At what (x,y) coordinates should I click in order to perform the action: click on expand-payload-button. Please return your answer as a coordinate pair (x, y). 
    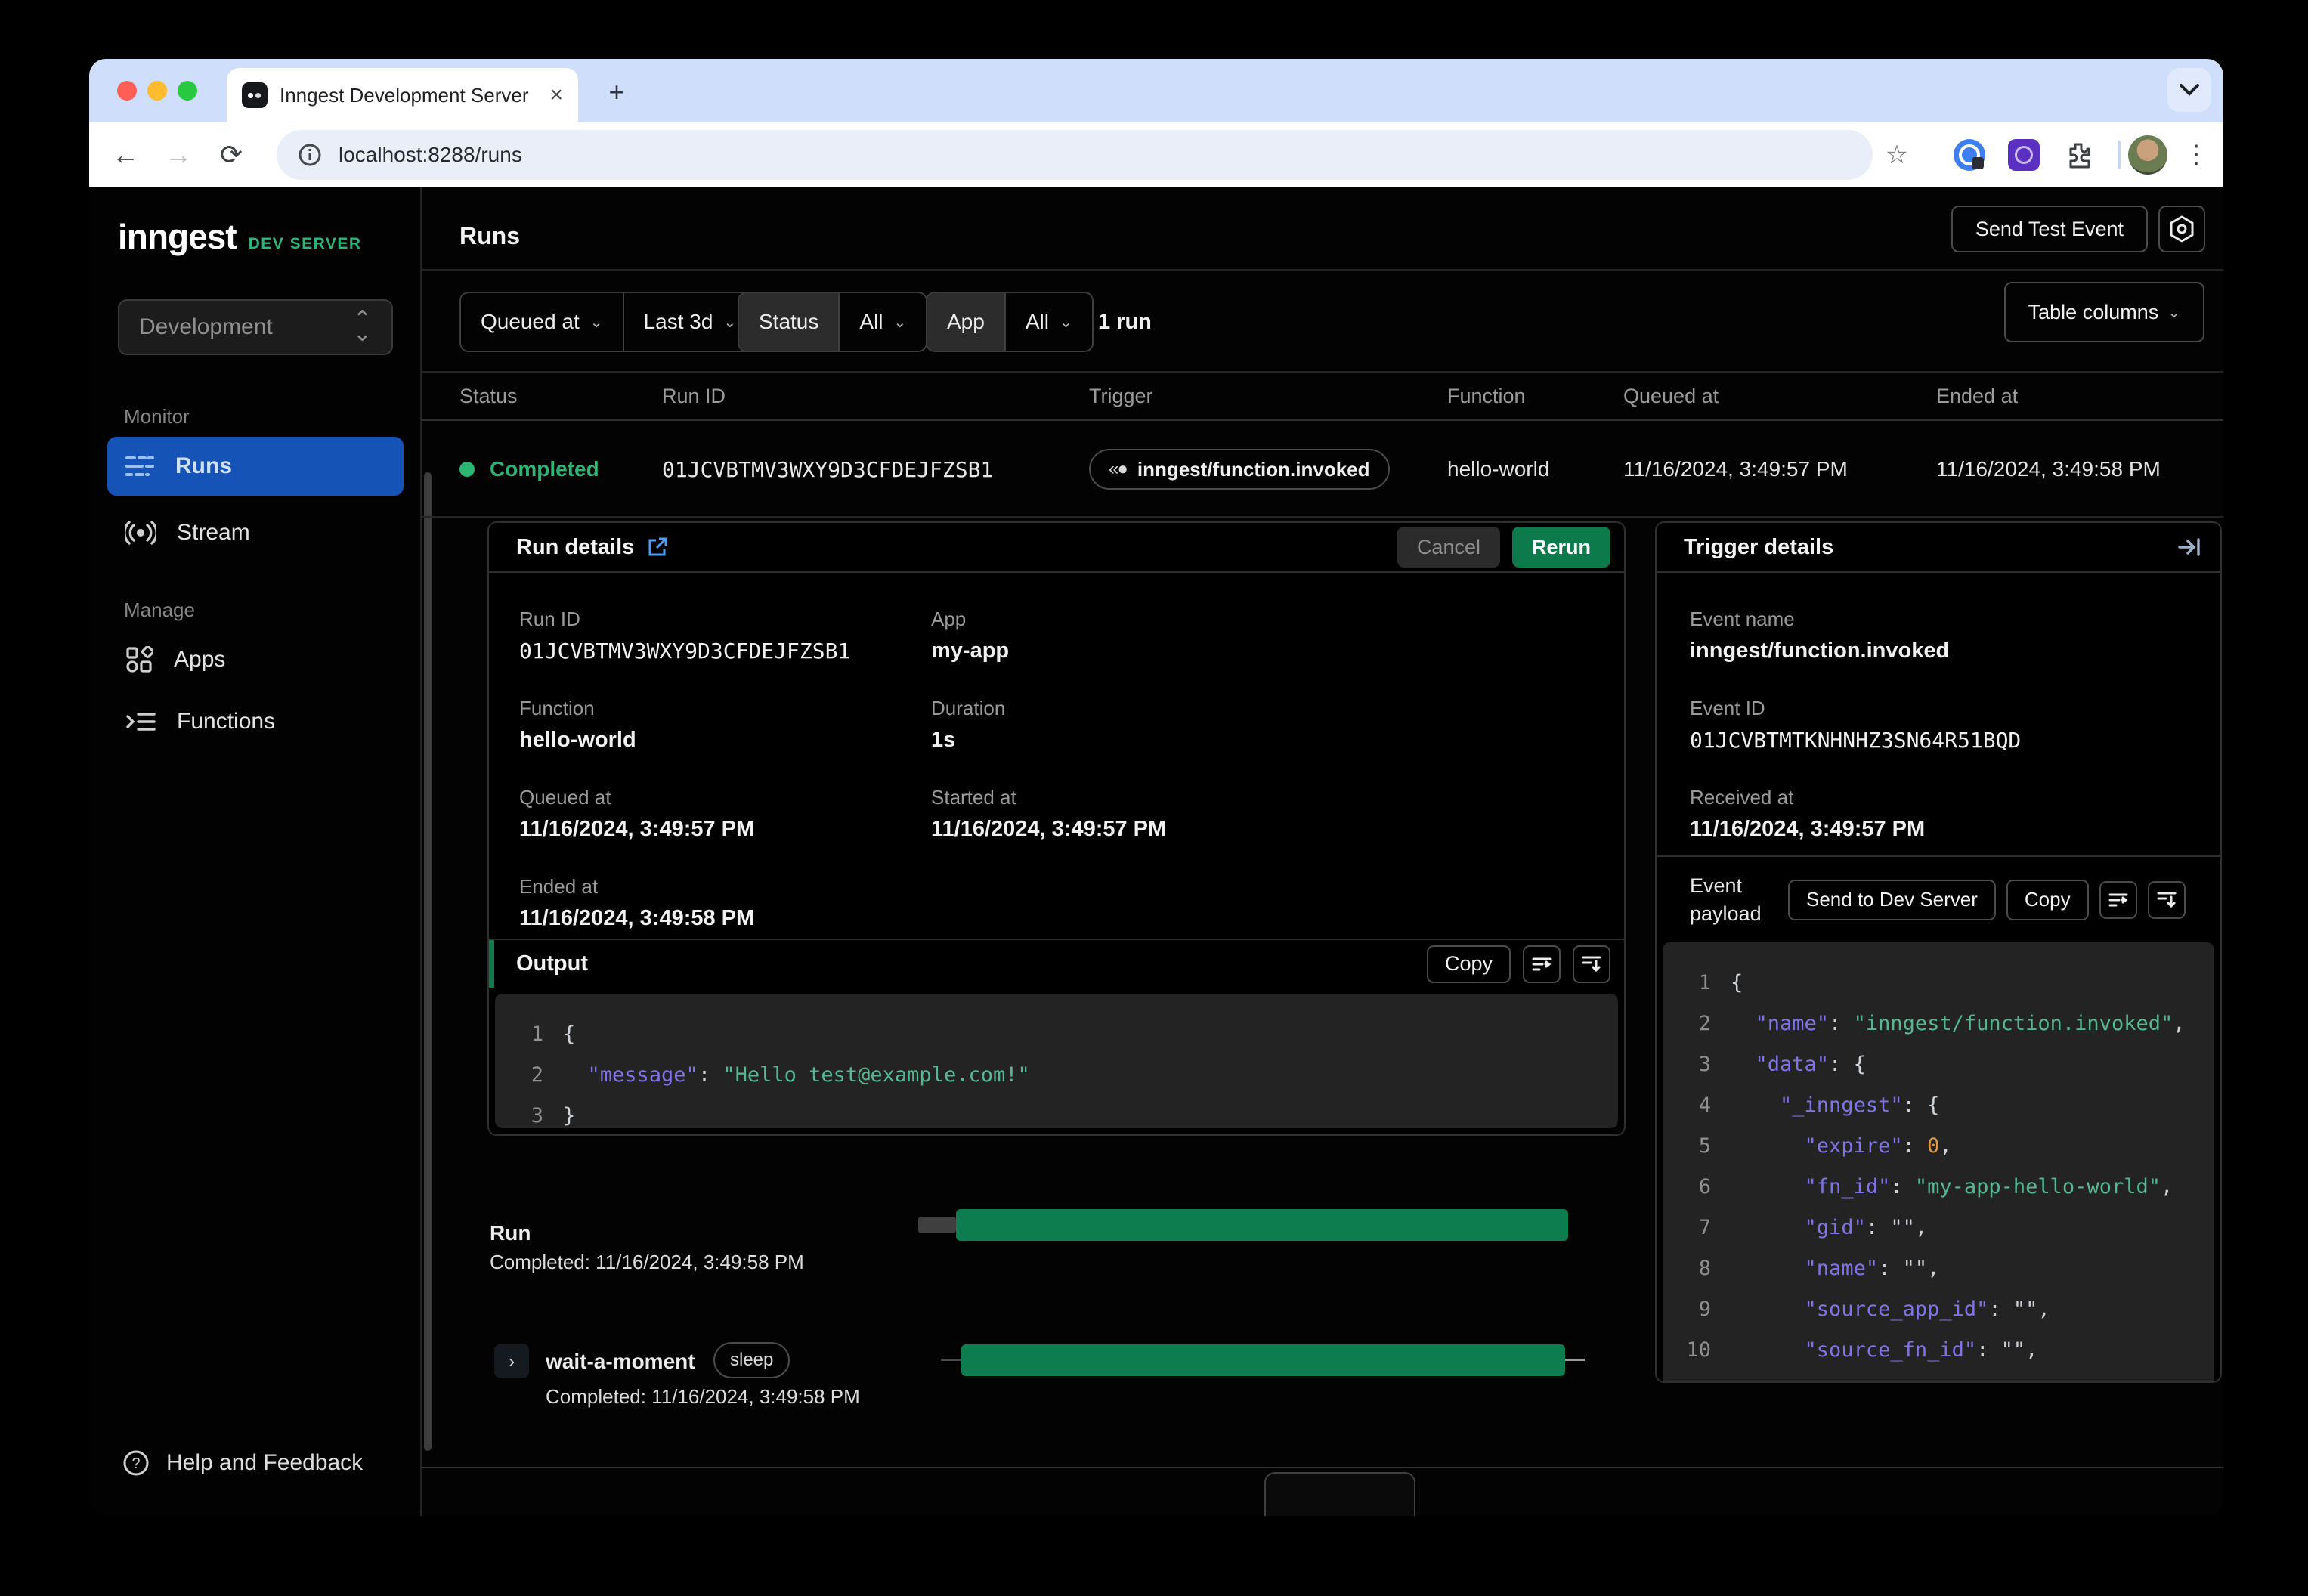
    Looking at the image, I should click on (2166, 899).